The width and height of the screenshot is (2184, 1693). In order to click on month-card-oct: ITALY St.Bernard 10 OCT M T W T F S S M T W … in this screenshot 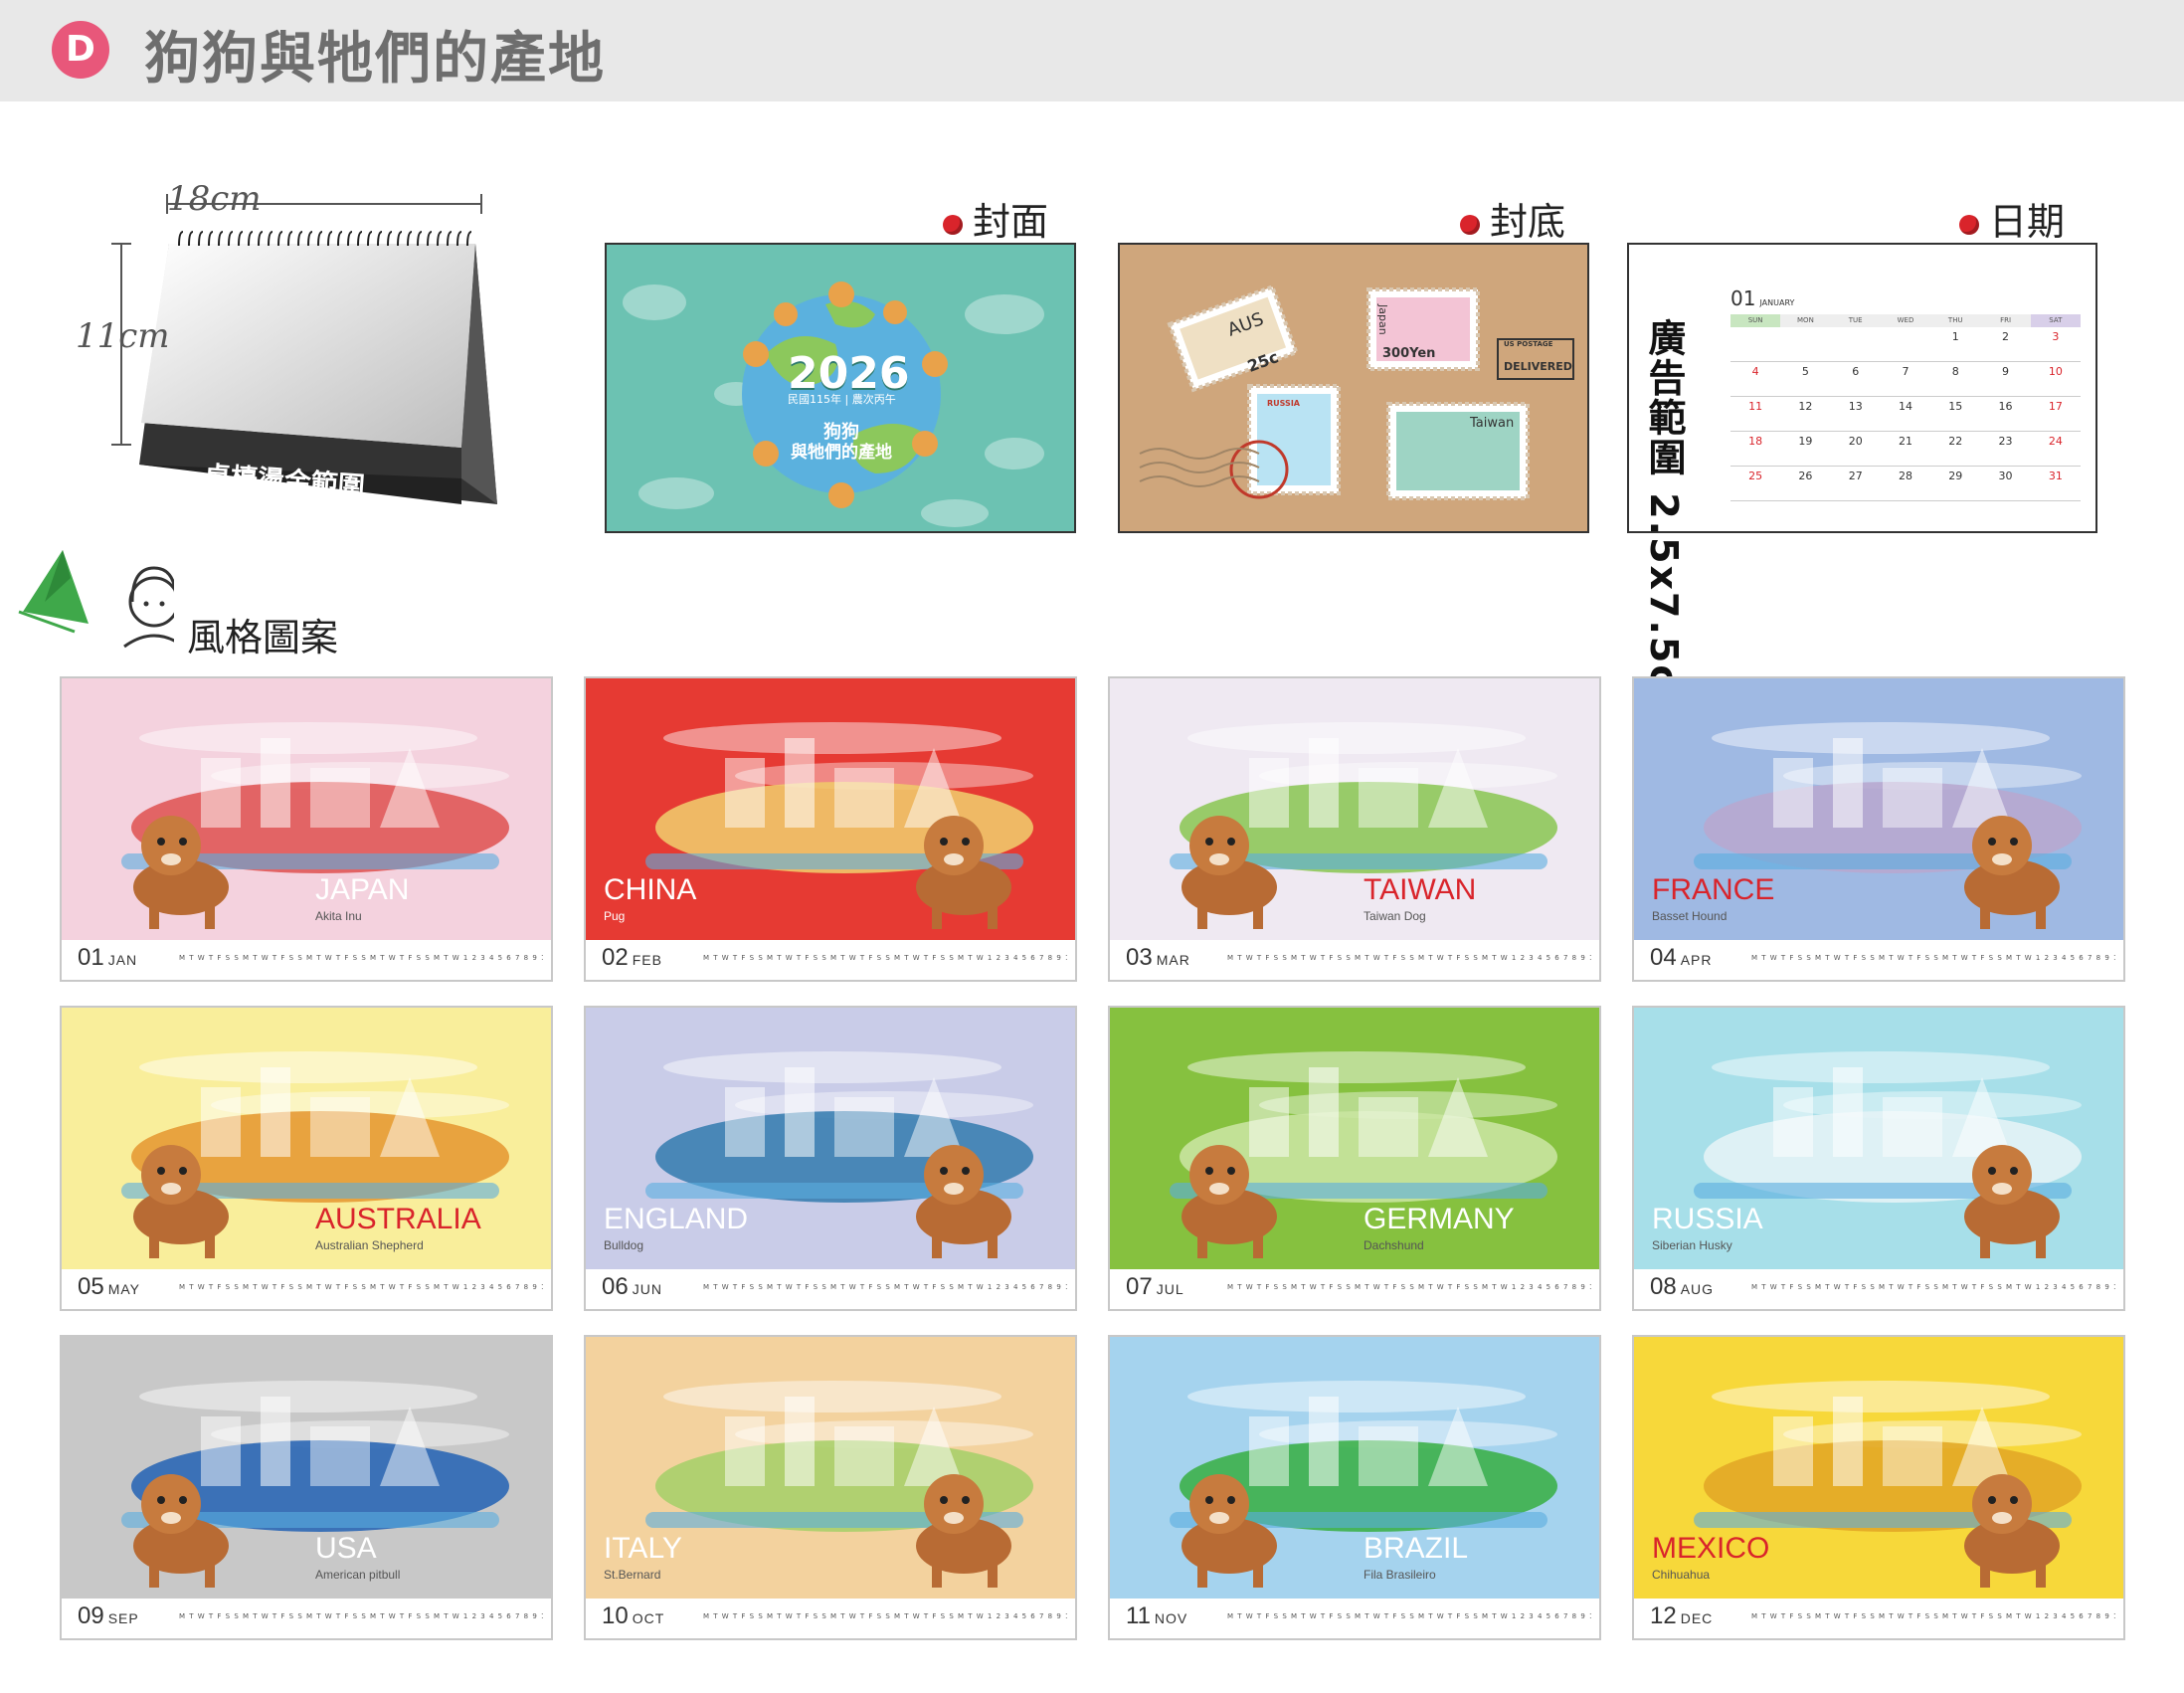, I will do `click(830, 1487)`.